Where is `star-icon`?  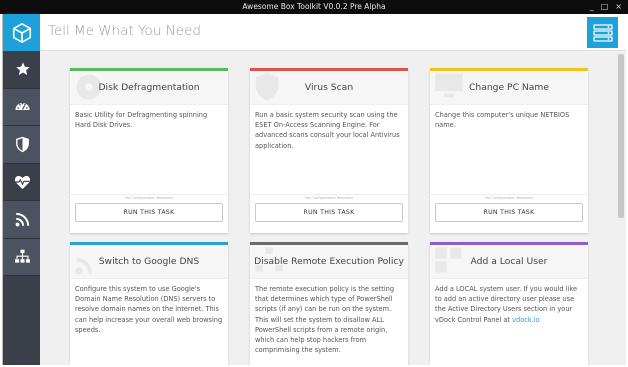 star-icon is located at coordinates (22, 69).